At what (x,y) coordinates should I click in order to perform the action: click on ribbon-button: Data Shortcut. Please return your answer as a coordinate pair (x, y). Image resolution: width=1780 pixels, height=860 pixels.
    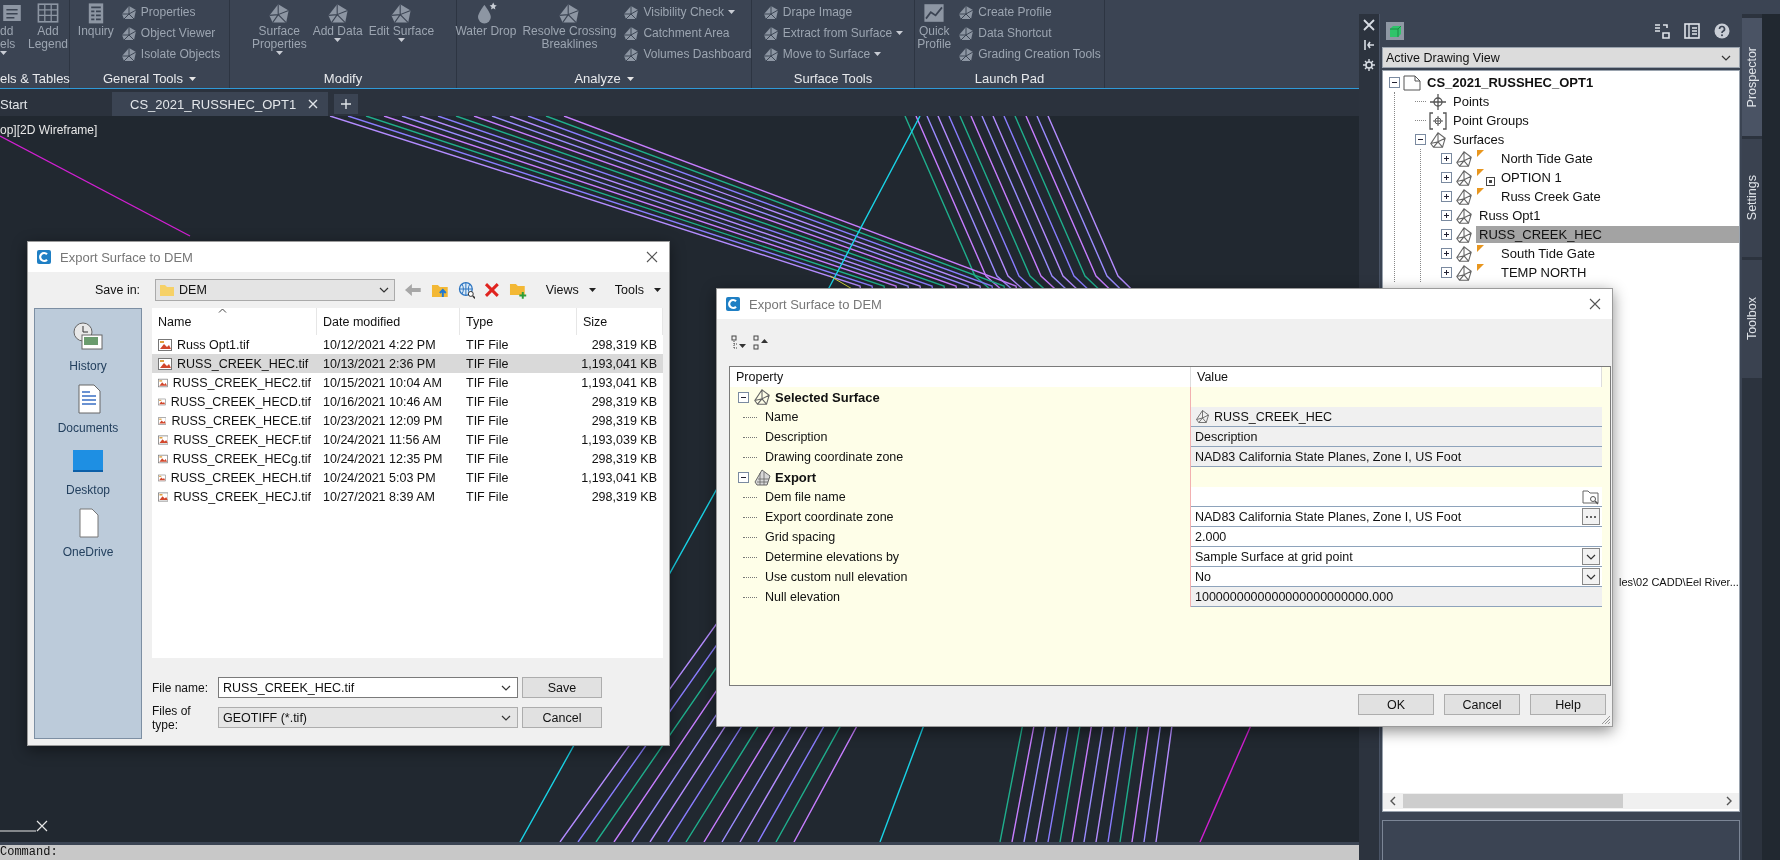
    Looking at the image, I should click on (1029, 32).